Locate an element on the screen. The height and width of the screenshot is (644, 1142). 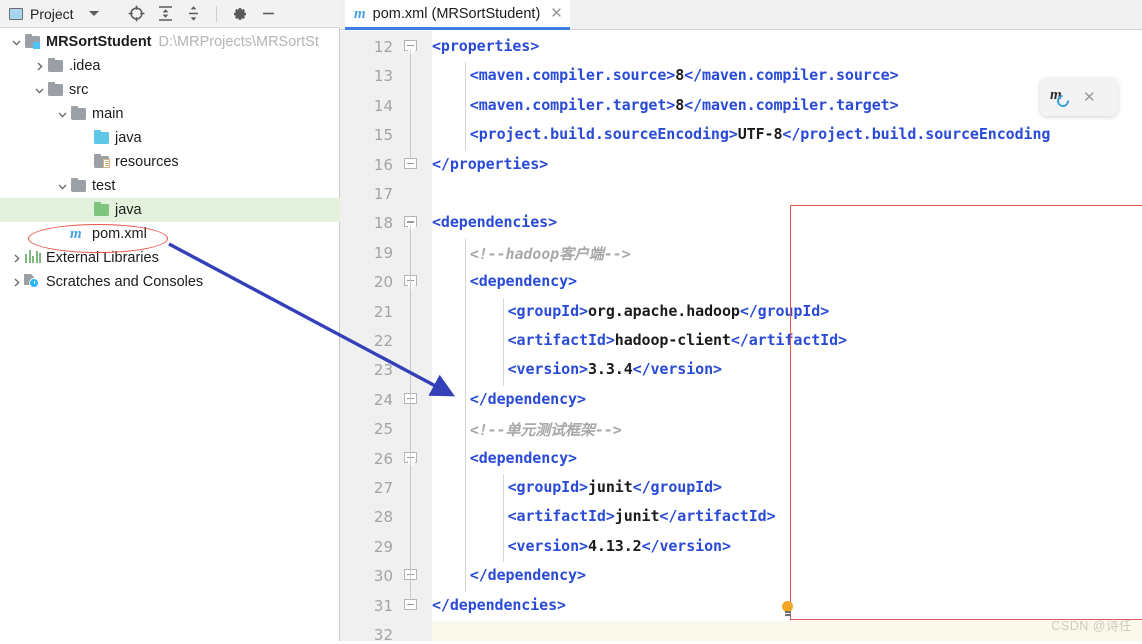
code-line: <version>4.13.2</version> is located at coordinates (619, 546).